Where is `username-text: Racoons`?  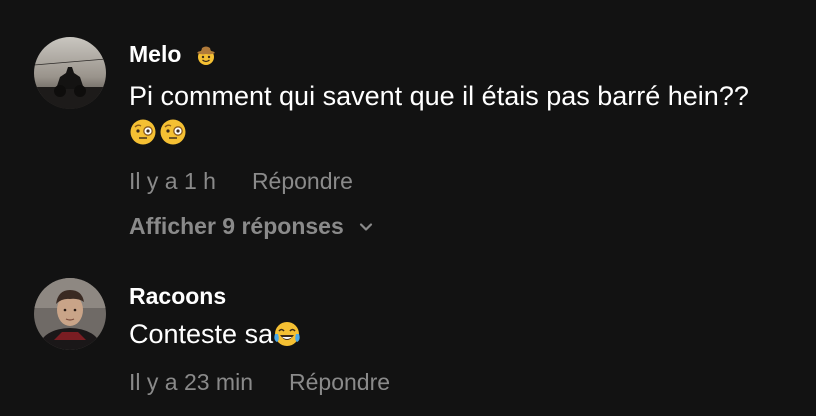
username-text: Racoons is located at coordinates (178, 296).